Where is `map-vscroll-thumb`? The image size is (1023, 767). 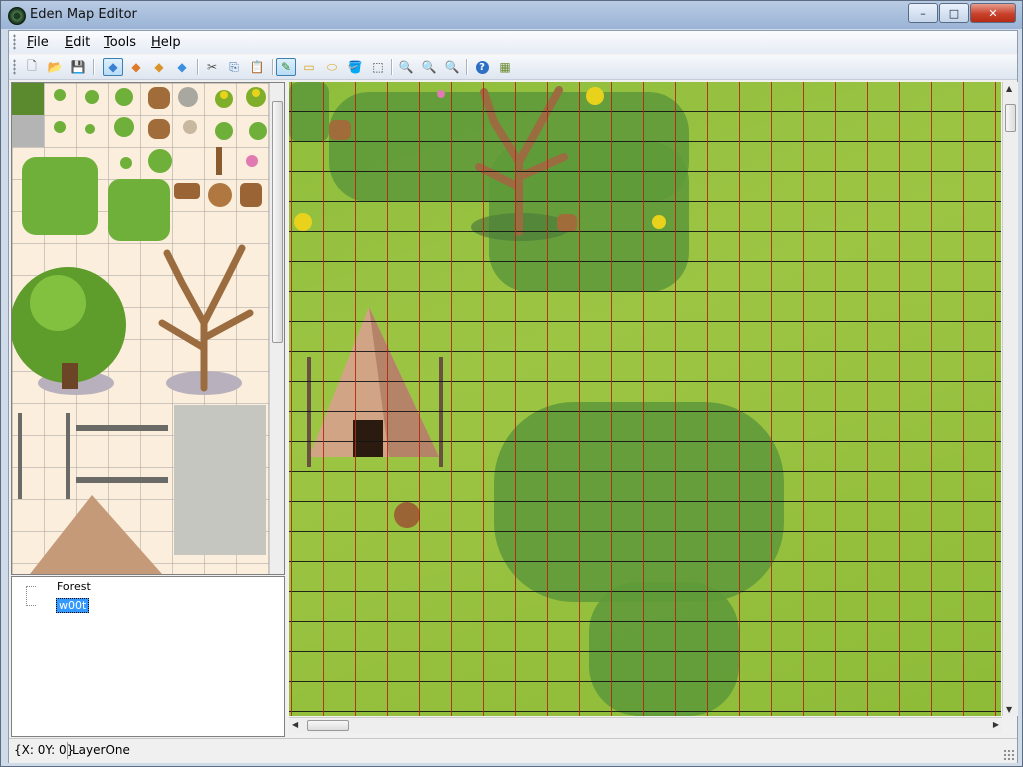
map-vscroll-thumb is located at coordinates (1010, 118).